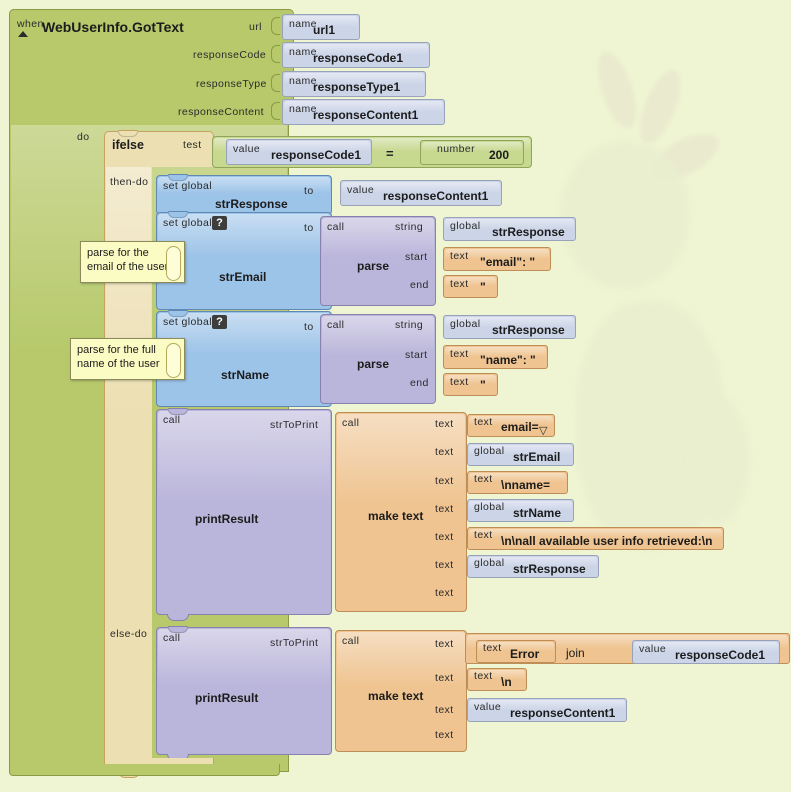 This screenshot has height=792, width=791. Describe the element at coordinates (275, 111) in the screenshot. I see `socket-responsecontent` at that location.